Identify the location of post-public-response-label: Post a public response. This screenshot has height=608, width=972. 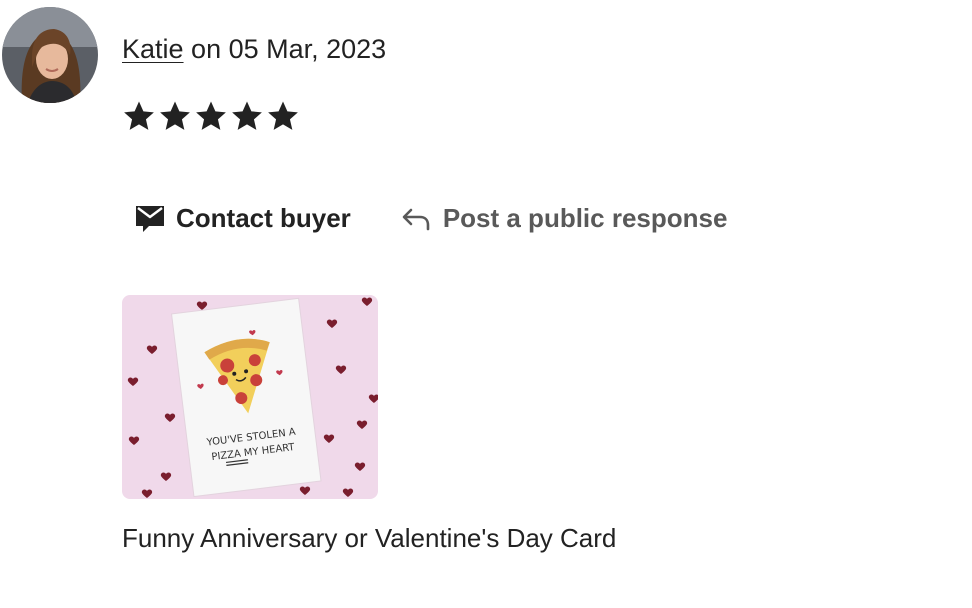
(585, 218).